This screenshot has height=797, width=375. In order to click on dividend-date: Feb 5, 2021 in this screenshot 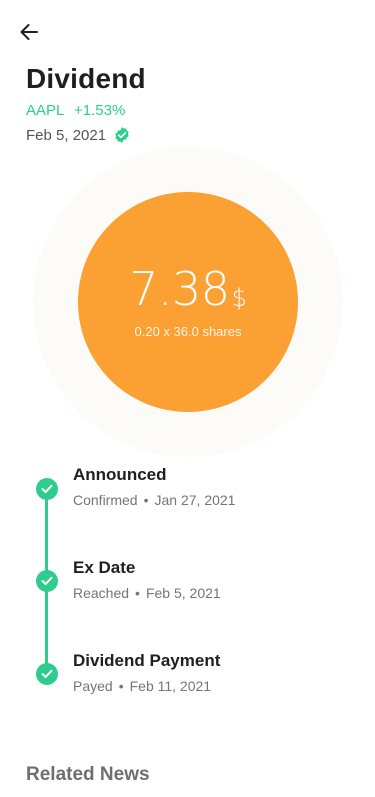, I will do `click(66, 135)`.